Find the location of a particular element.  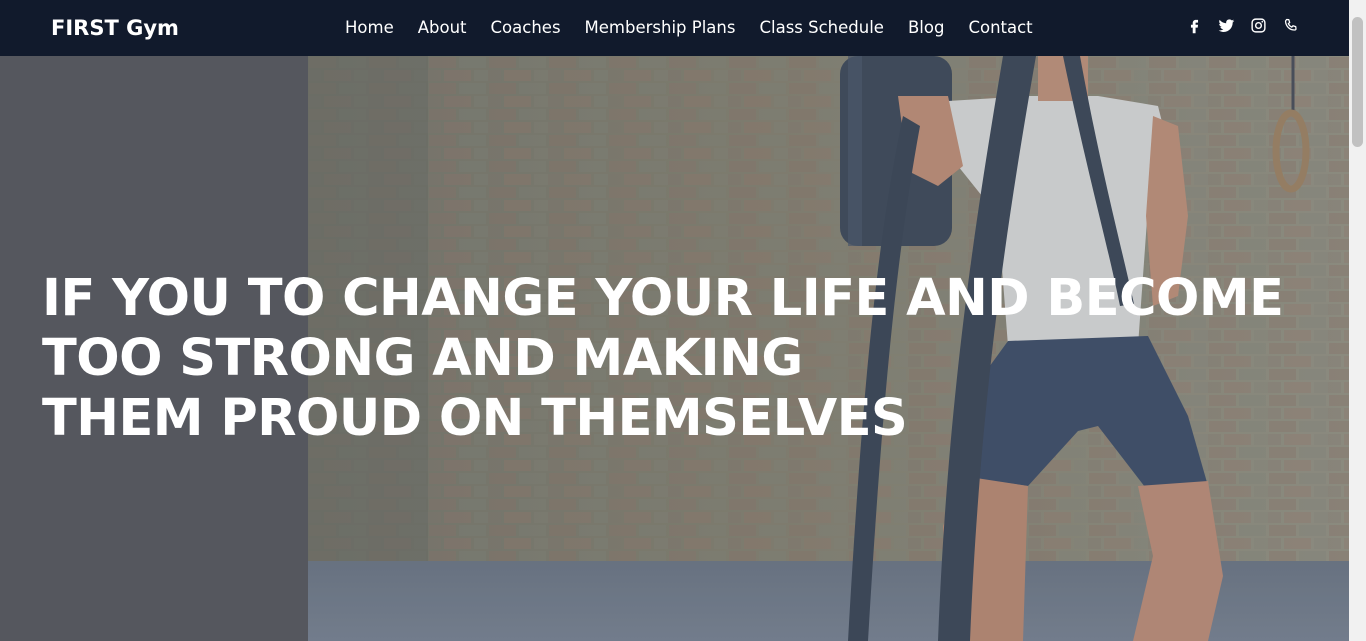

hero-headline-line-2: TOO STRONG AND MAKING is located at coordinates (422, 358).